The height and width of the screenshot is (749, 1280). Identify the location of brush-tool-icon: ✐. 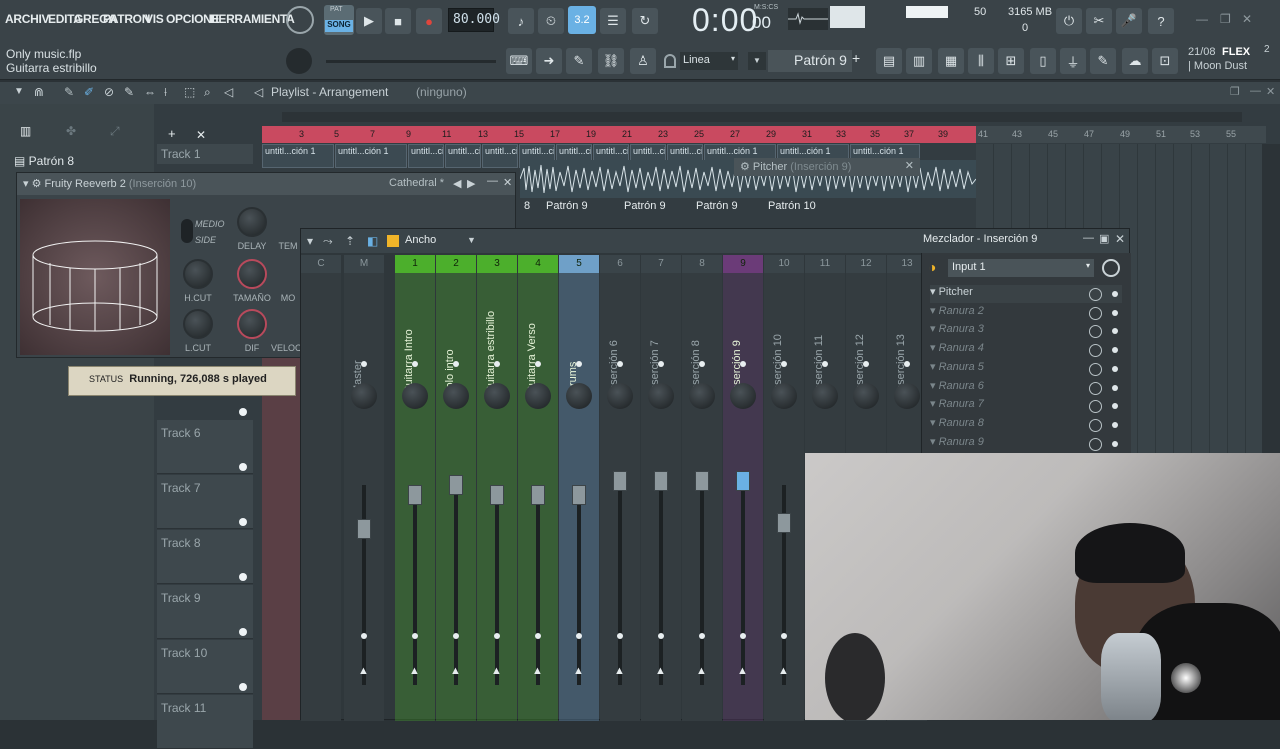
(89, 92).